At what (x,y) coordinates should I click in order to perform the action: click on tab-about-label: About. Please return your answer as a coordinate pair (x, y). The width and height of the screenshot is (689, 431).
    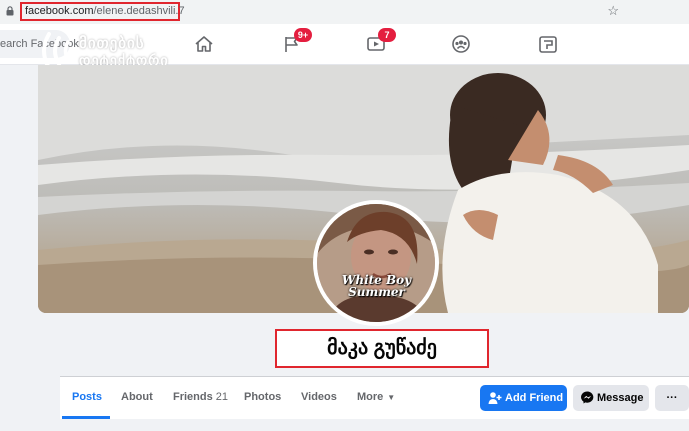
    Looking at the image, I should click on (137, 397).